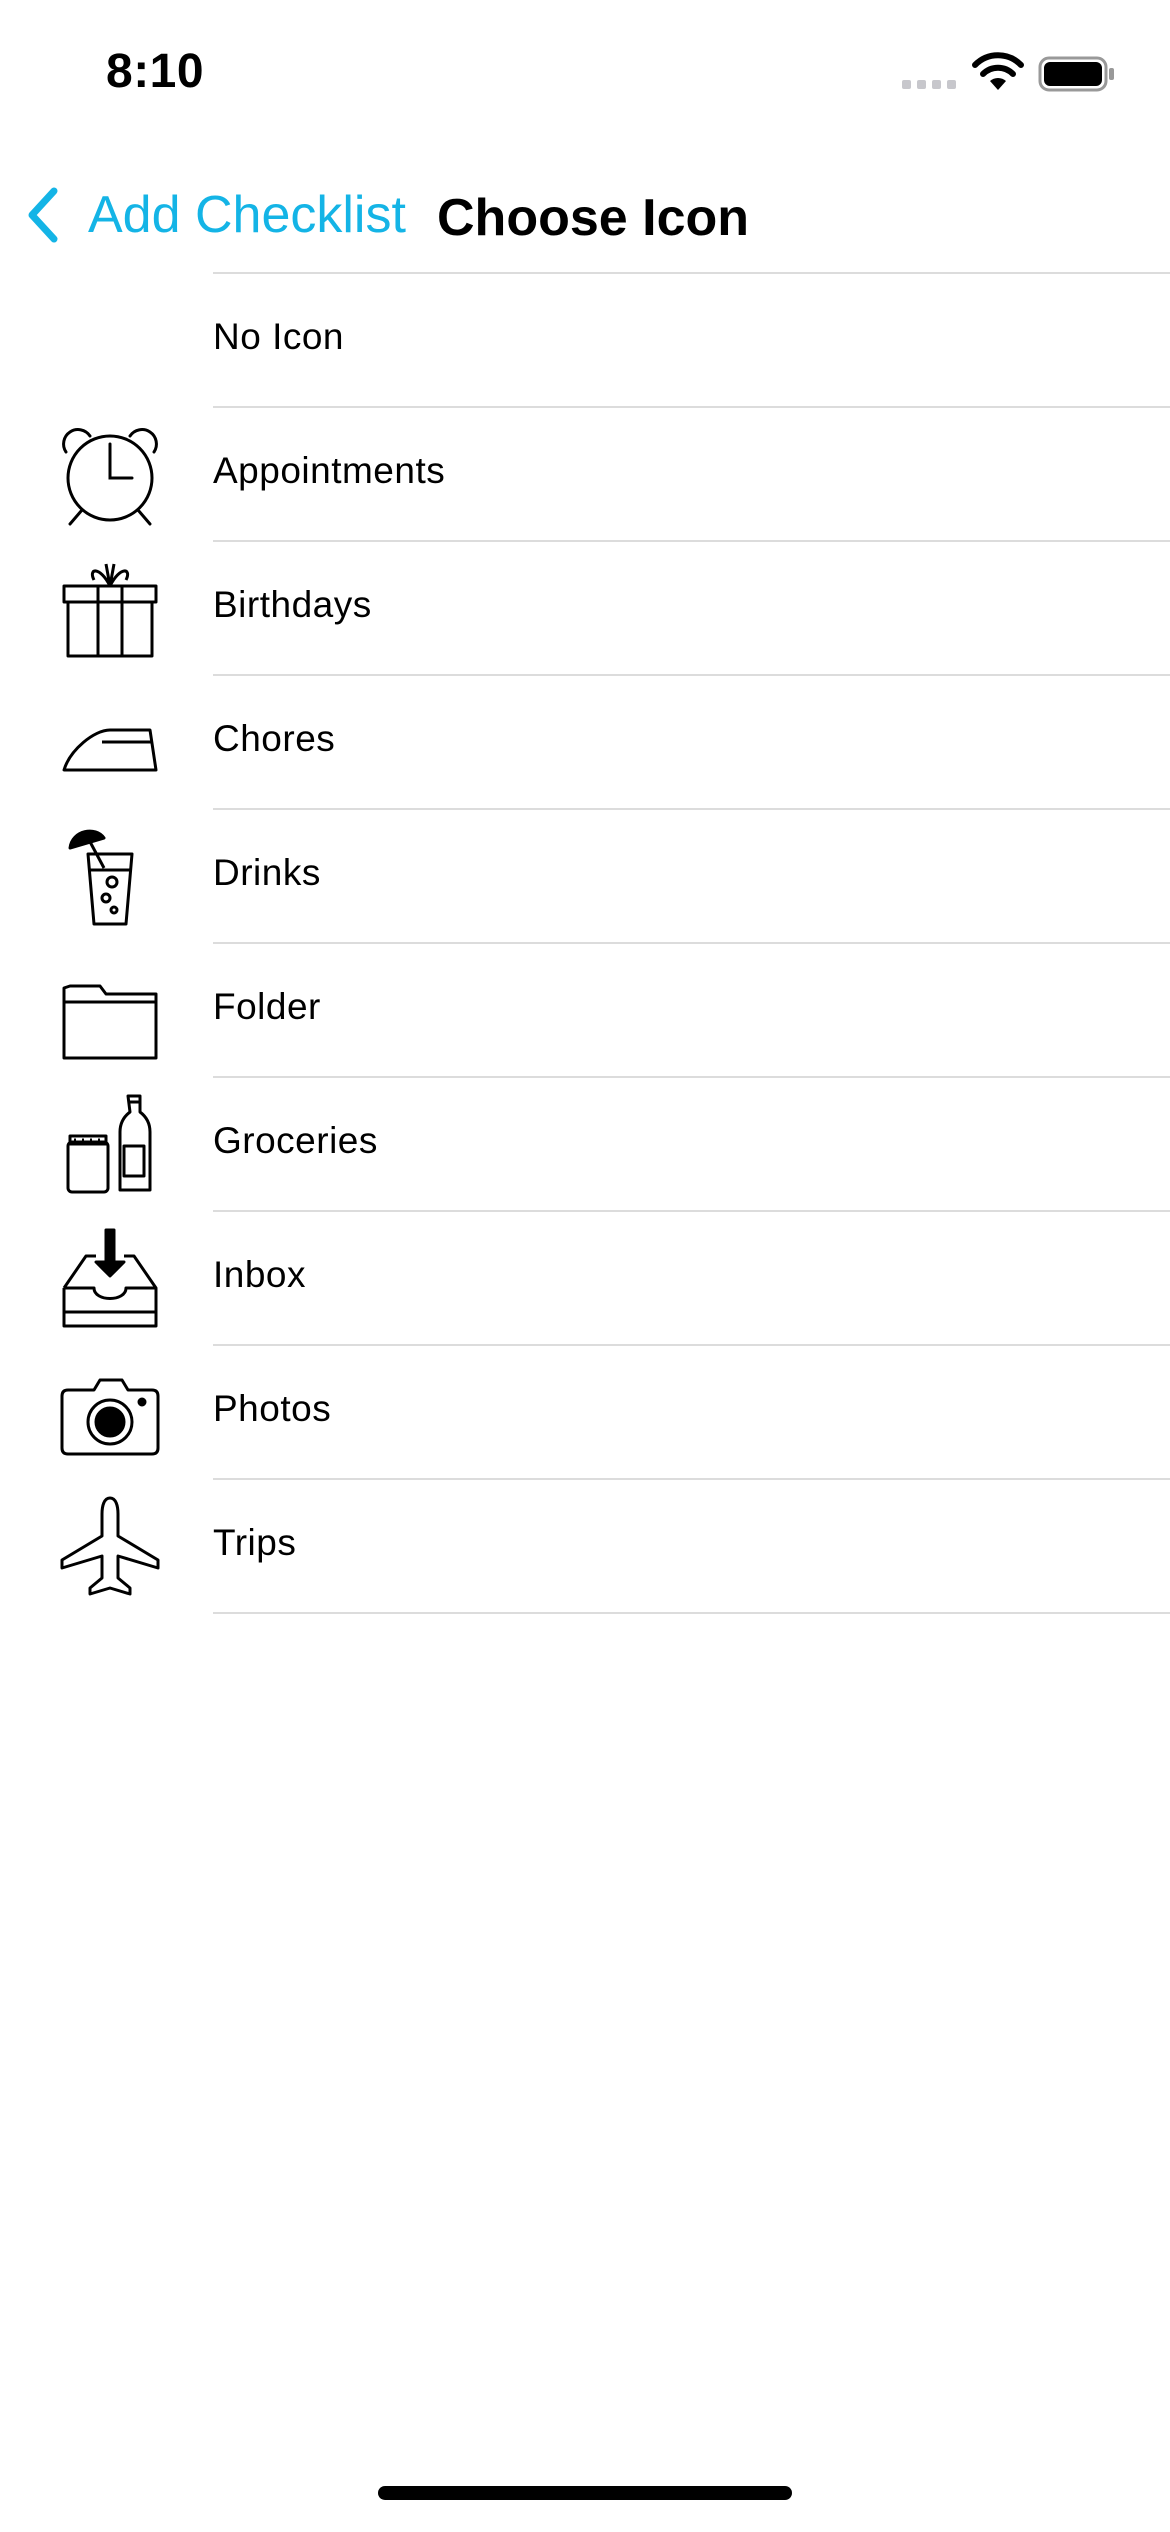  I want to click on battery-icon, so click(1076, 74).